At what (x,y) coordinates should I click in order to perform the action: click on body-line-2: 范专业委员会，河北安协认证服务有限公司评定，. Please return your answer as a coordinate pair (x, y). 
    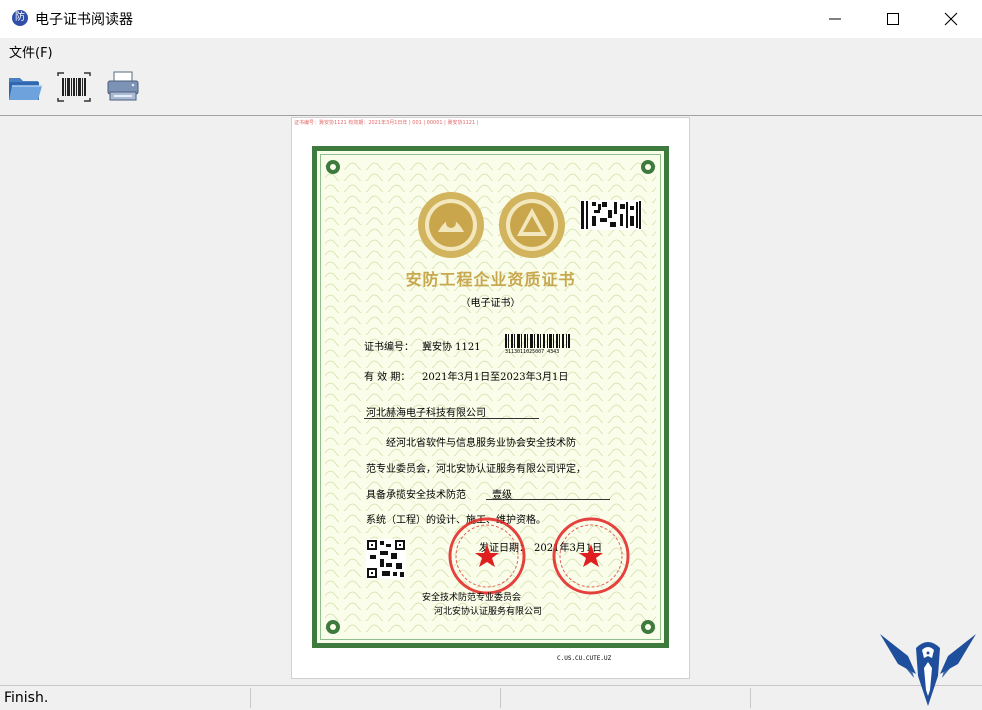
    Looking at the image, I should click on (476, 469).